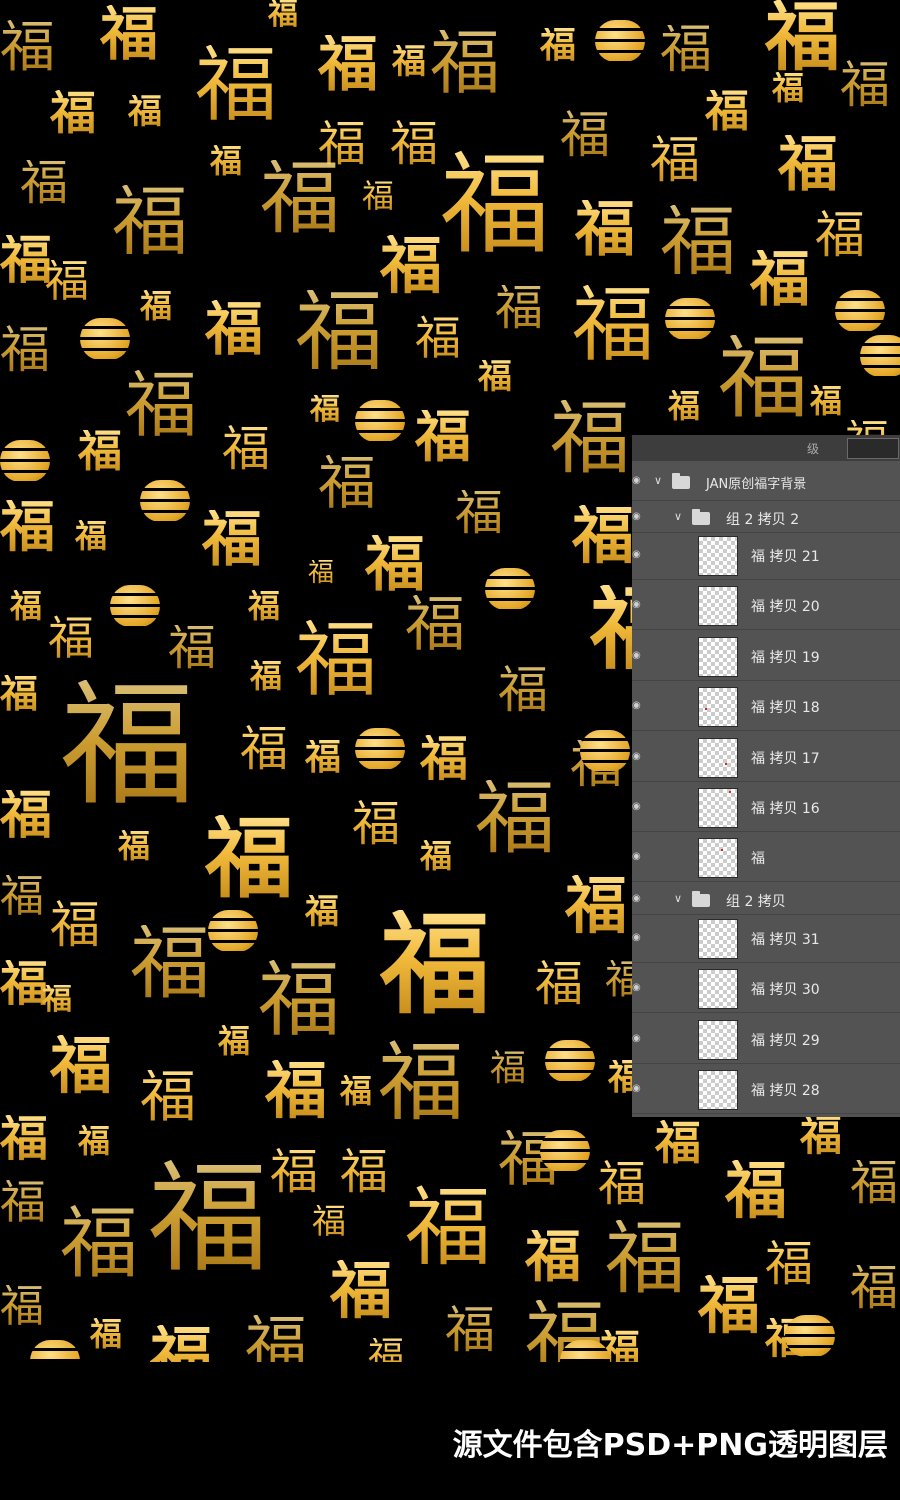  Describe the element at coordinates (766, 448) in the screenshot. I see `panel-toolbar: 级` at that location.